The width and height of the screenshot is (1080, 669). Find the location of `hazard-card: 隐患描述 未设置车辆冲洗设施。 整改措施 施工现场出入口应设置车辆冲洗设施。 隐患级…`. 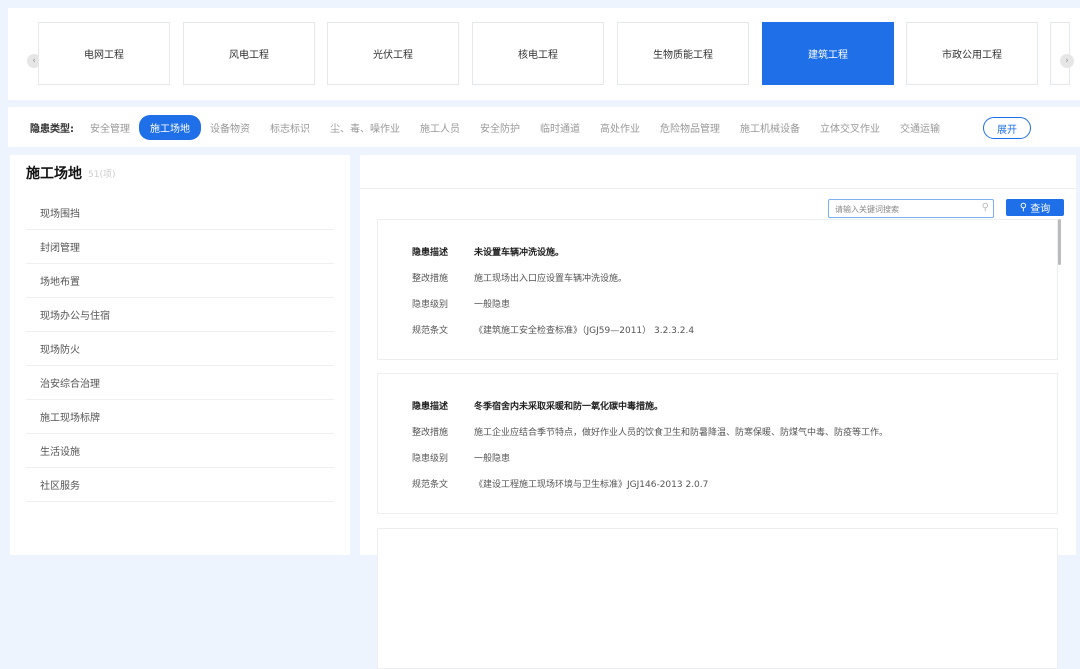

hazard-card: 隐患描述 未设置车辆冲洗设施。 整改措施 施工现场出入口应设置车辆冲洗设施。 隐患级… is located at coordinates (717, 289).